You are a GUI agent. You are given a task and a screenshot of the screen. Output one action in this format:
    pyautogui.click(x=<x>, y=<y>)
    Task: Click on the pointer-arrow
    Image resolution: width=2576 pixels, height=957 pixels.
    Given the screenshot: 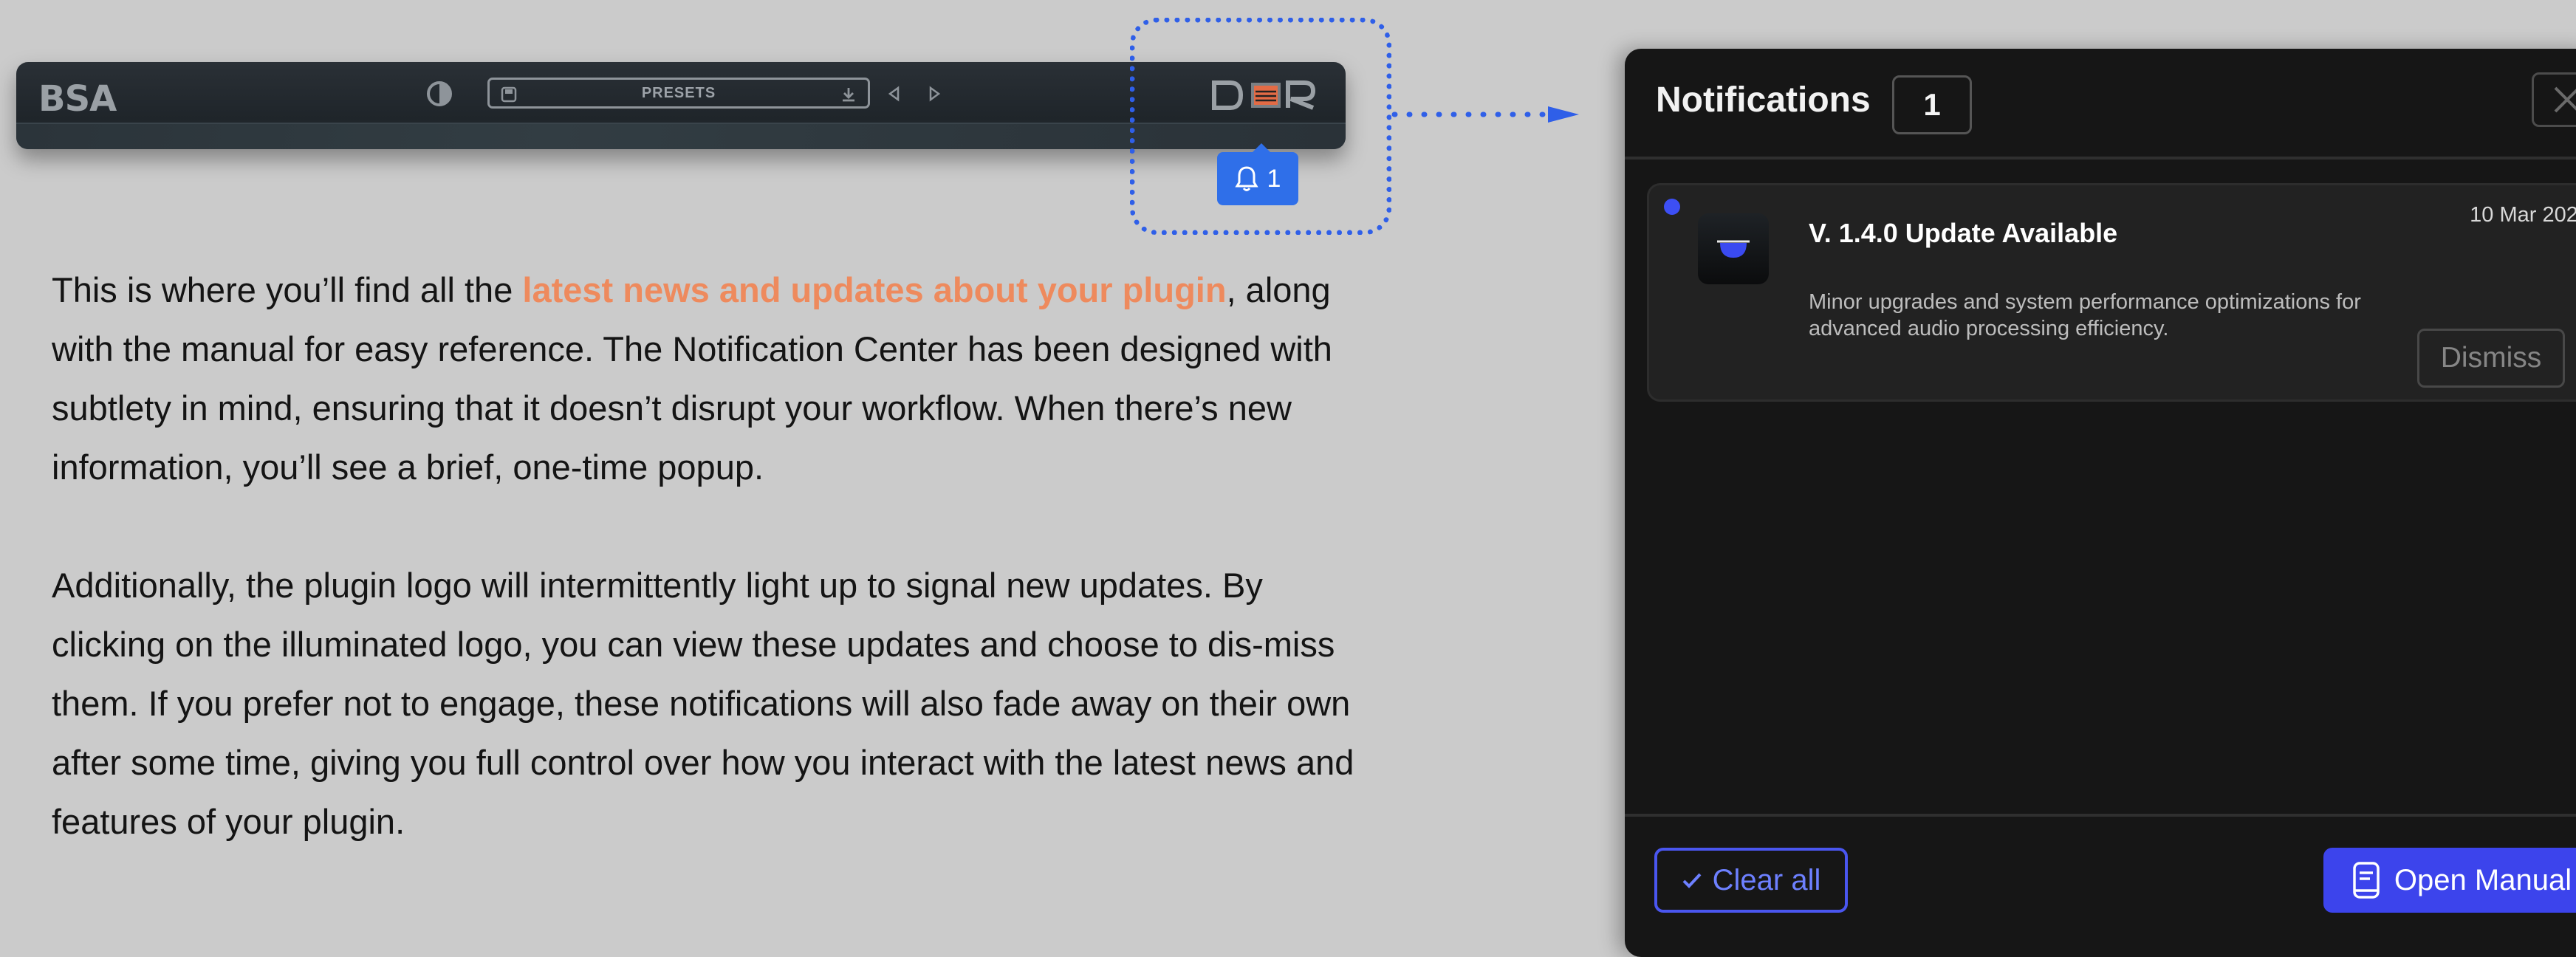 What is the action you would take?
    pyautogui.click(x=1485, y=114)
    